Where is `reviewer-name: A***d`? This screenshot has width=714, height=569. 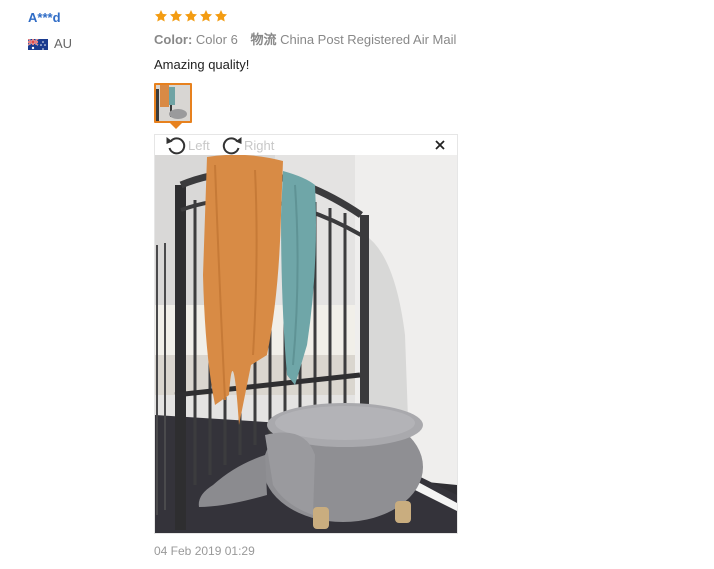 reviewer-name: A***d is located at coordinates (44, 18).